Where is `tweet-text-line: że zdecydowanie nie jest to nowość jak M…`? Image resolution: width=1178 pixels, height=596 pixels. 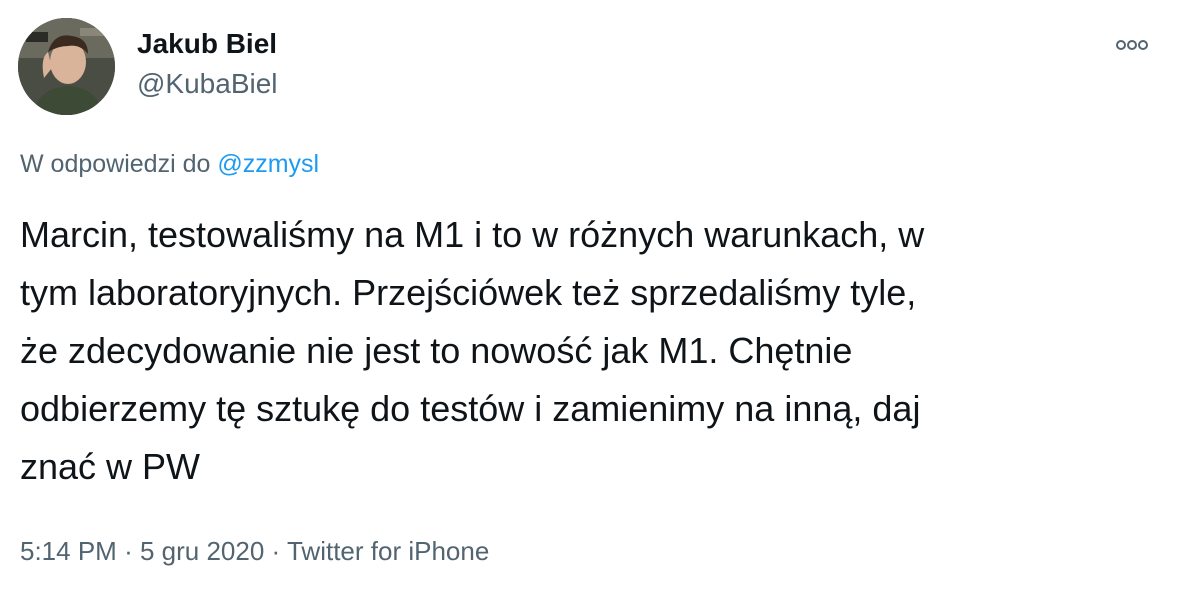
tweet-text-line: że zdecydowanie nie jest to nowość jak M… is located at coordinates (436, 350).